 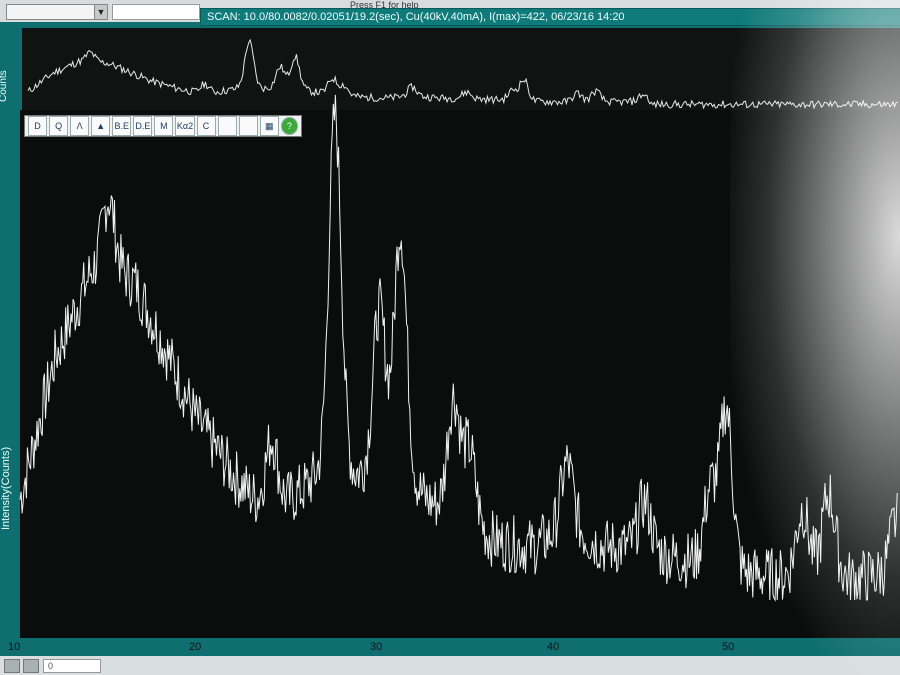 What do you see at coordinates (72, 666) in the screenshot?
I see `status-field: 0` at bounding box center [72, 666].